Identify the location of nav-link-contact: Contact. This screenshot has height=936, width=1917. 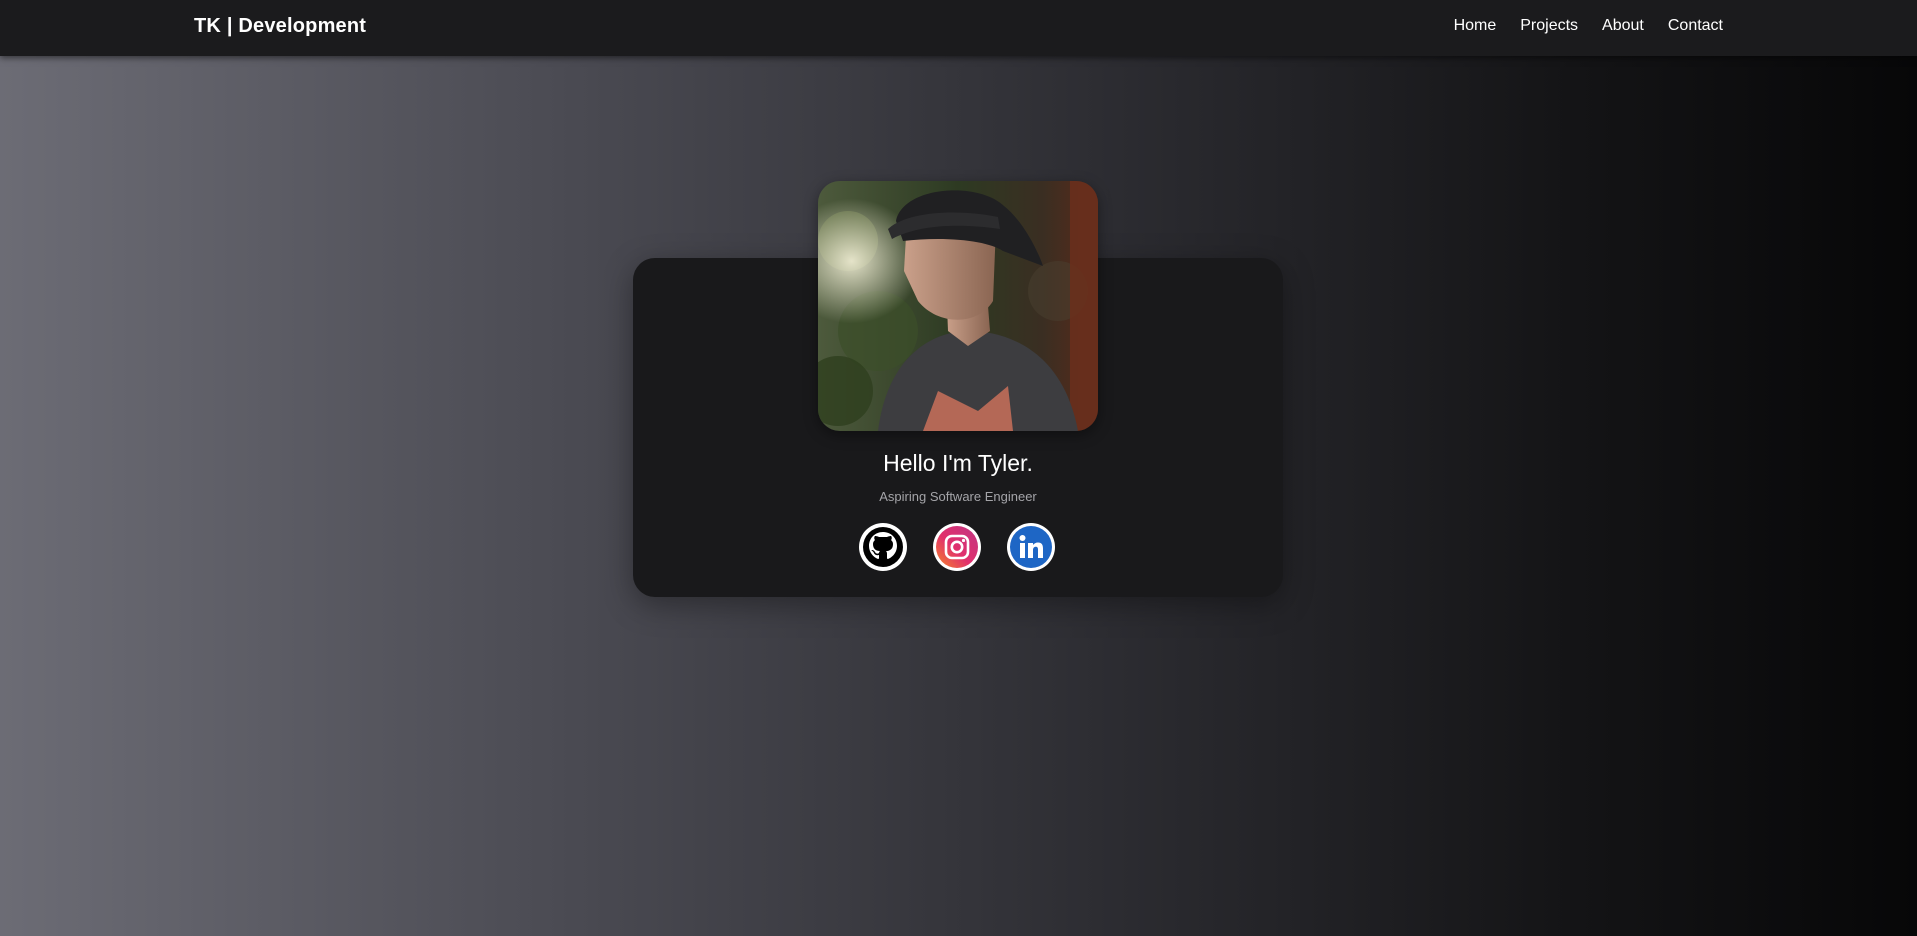
(1695, 26).